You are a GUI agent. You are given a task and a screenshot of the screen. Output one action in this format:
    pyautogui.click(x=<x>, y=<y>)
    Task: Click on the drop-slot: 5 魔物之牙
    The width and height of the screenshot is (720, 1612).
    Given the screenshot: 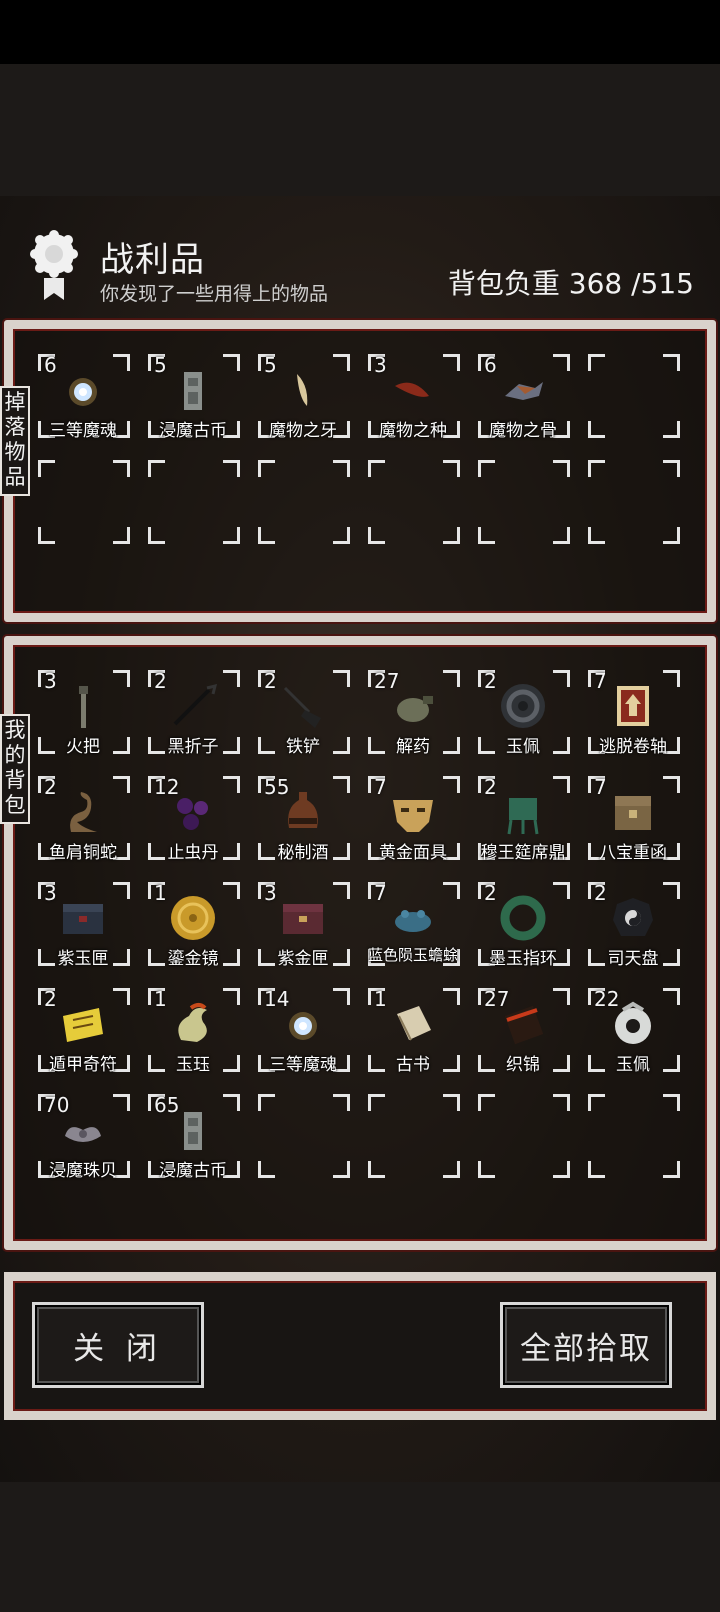 What is the action you would take?
    pyautogui.click(x=303, y=397)
    